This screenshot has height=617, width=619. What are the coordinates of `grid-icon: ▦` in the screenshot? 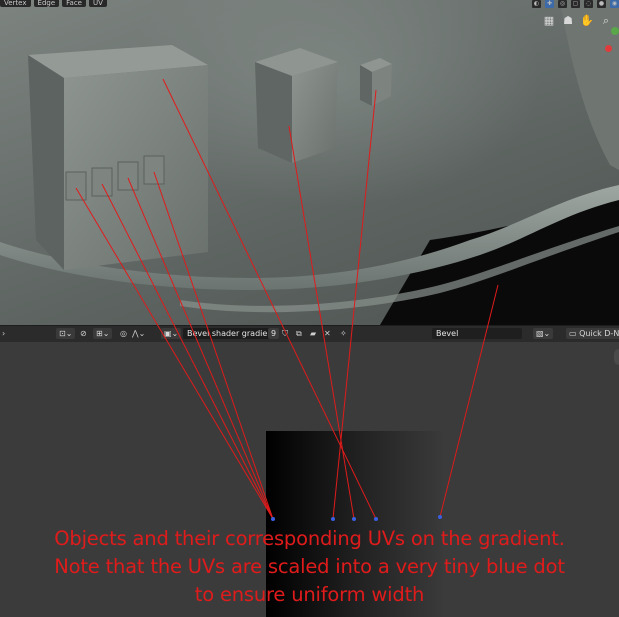 It's located at (549, 21).